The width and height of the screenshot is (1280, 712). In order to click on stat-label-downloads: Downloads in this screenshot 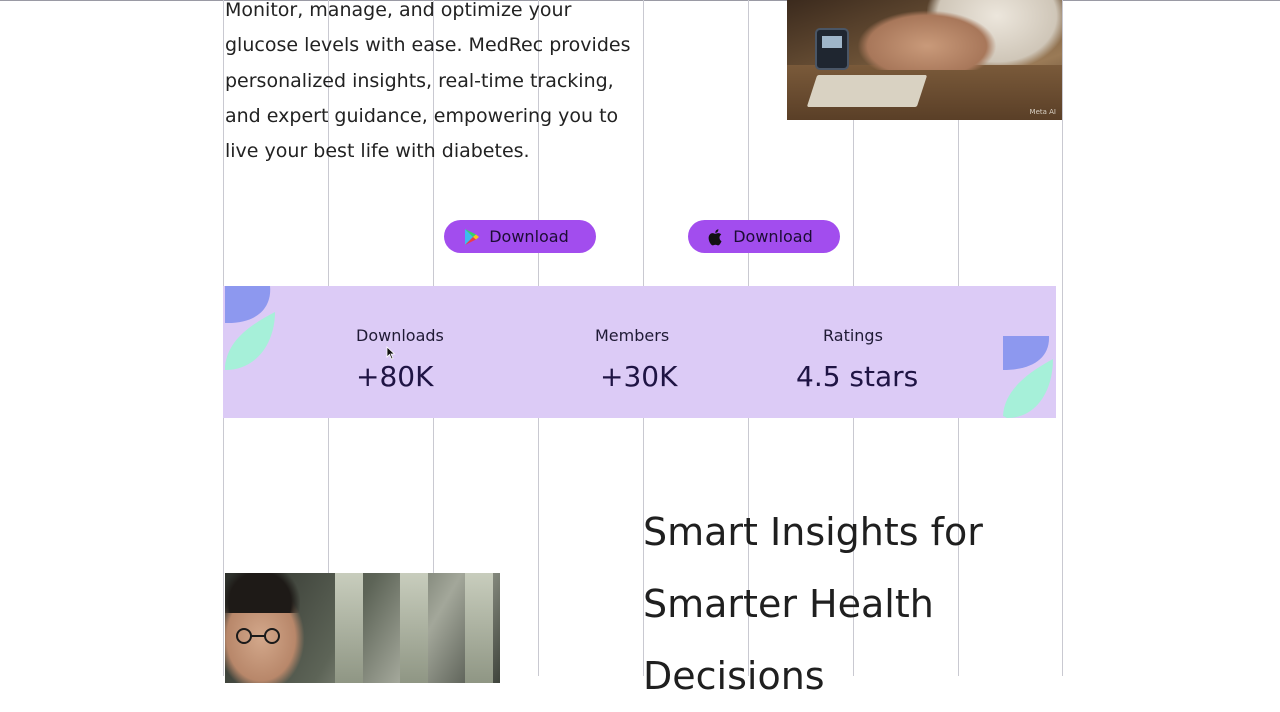, I will do `click(400, 335)`.